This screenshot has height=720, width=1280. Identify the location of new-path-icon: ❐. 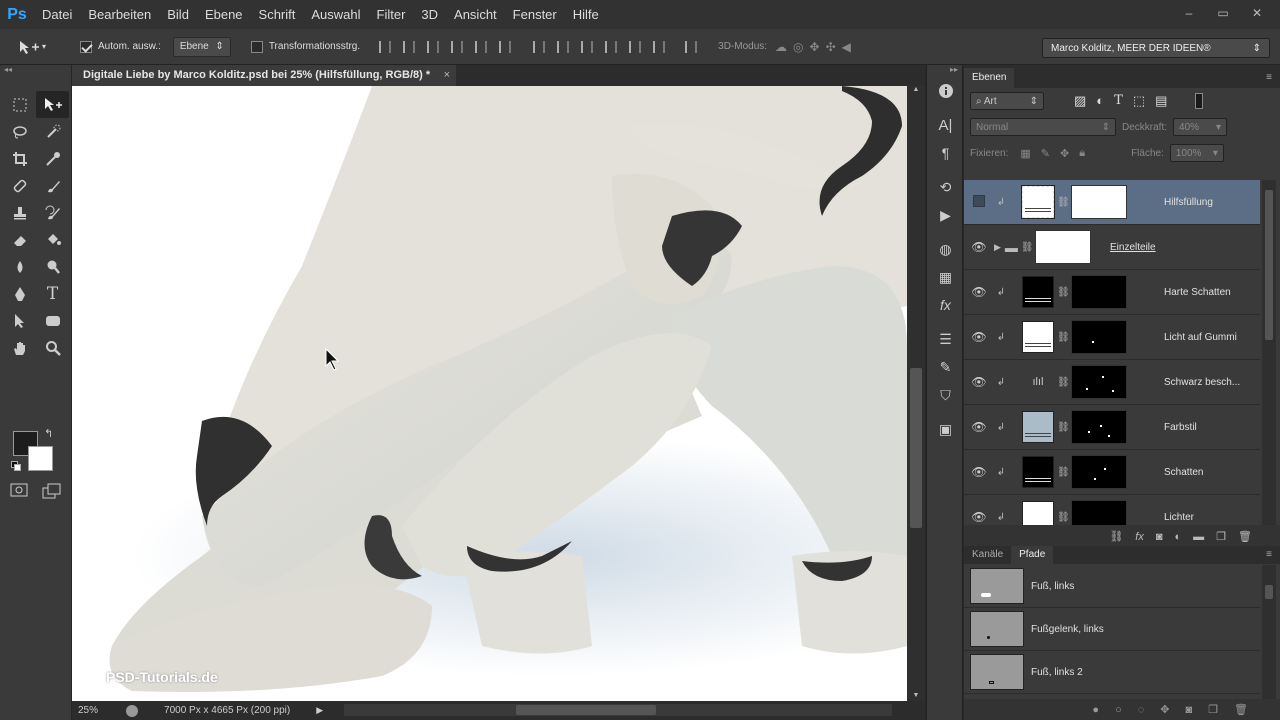
(1213, 709).